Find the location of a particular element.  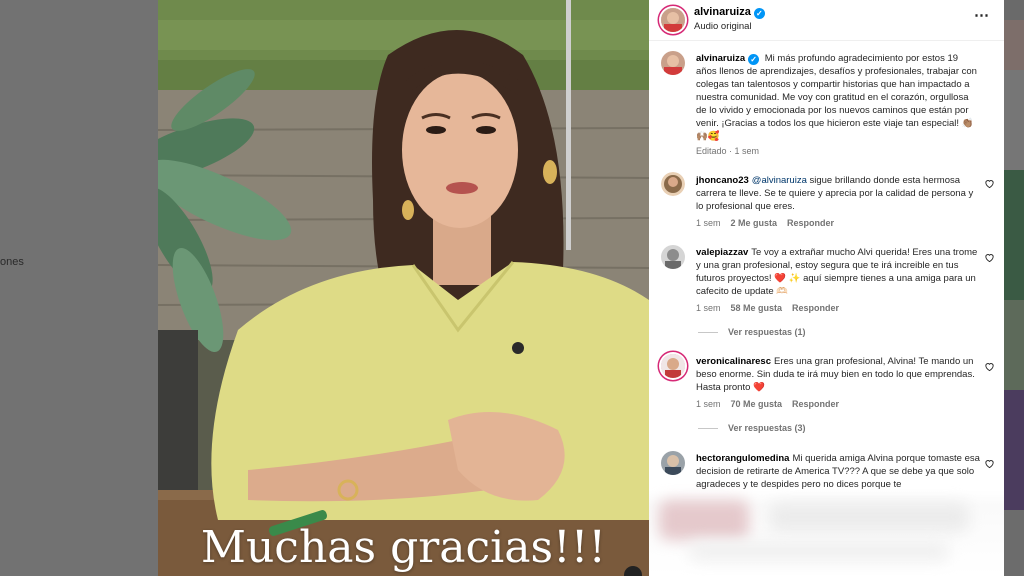

caption-meta: Editado · 1 sem is located at coordinates (728, 151).